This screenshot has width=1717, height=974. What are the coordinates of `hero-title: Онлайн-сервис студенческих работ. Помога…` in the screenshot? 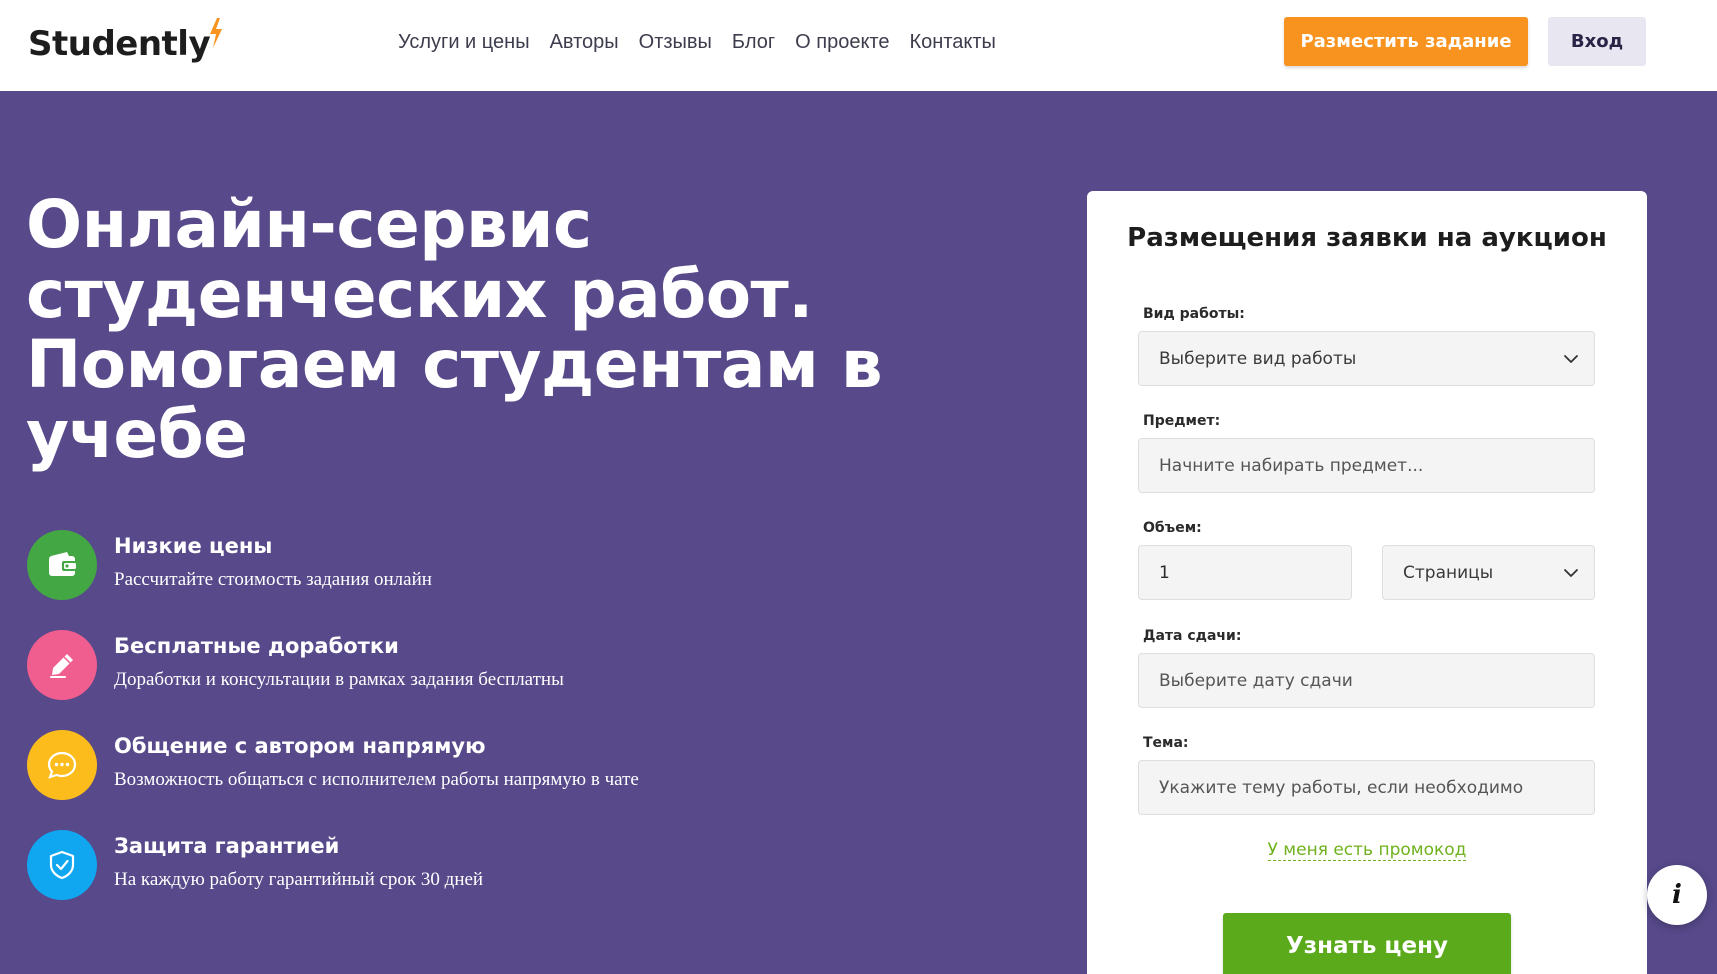 It's located at (454, 329).